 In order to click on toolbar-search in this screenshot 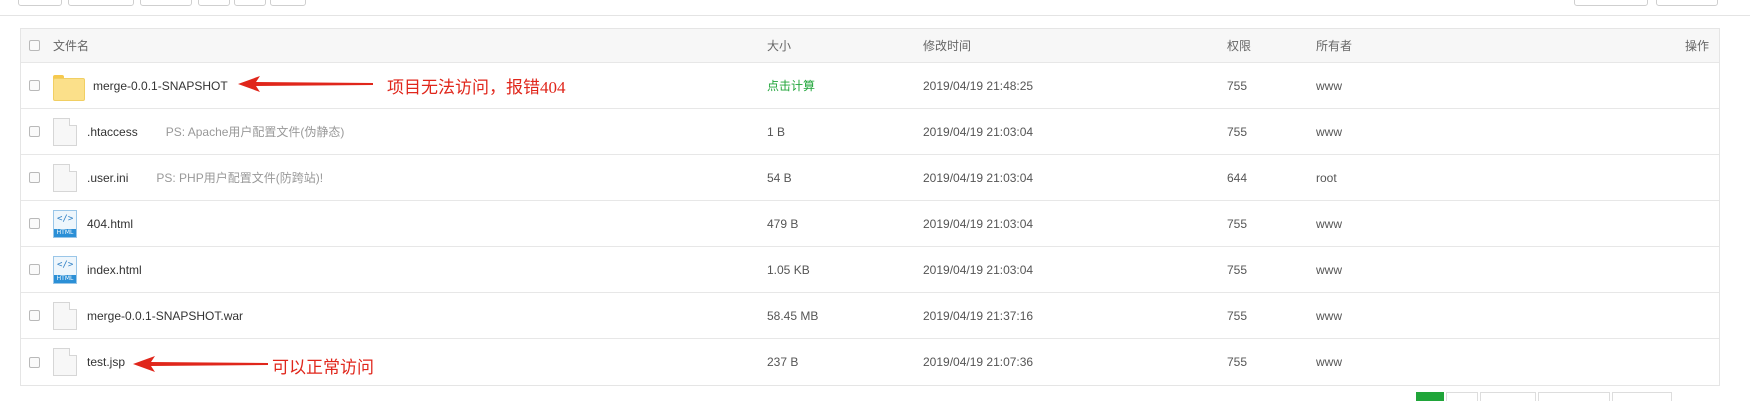, I will do `click(1611, 3)`.